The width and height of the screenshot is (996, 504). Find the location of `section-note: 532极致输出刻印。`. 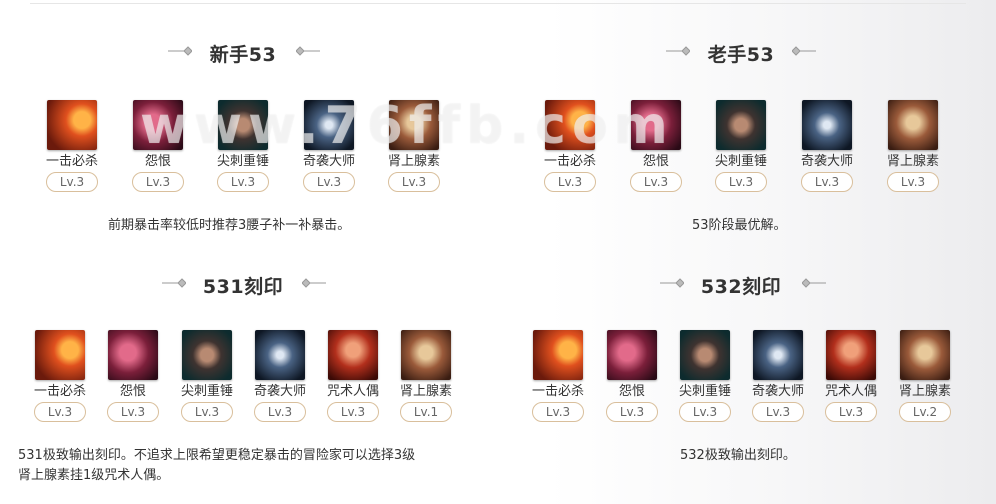

section-note: 532极致输出刻印。 is located at coordinates (738, 455).